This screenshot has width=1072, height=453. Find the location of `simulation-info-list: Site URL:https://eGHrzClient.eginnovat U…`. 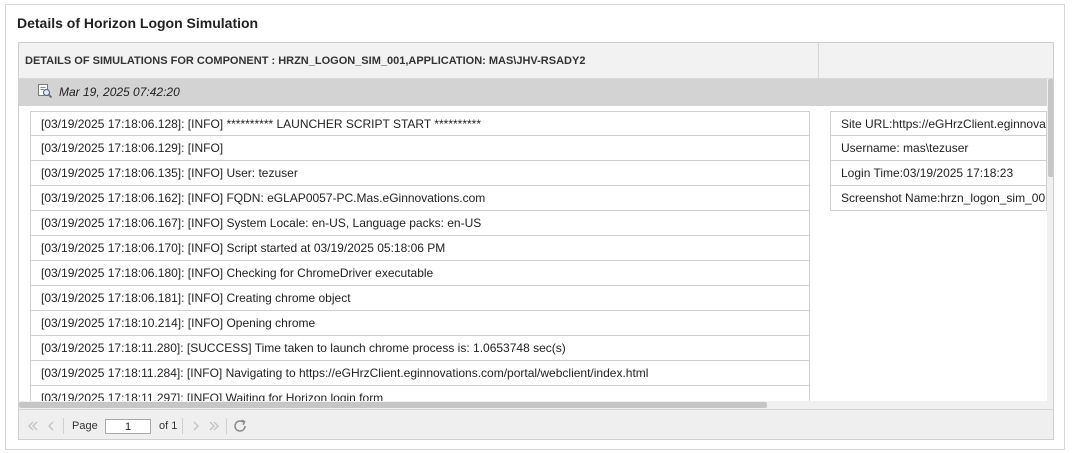

simulation-info-list: Site URL:https://eGHrzClient.eginnovat U… is located at coordinates (938, 161).